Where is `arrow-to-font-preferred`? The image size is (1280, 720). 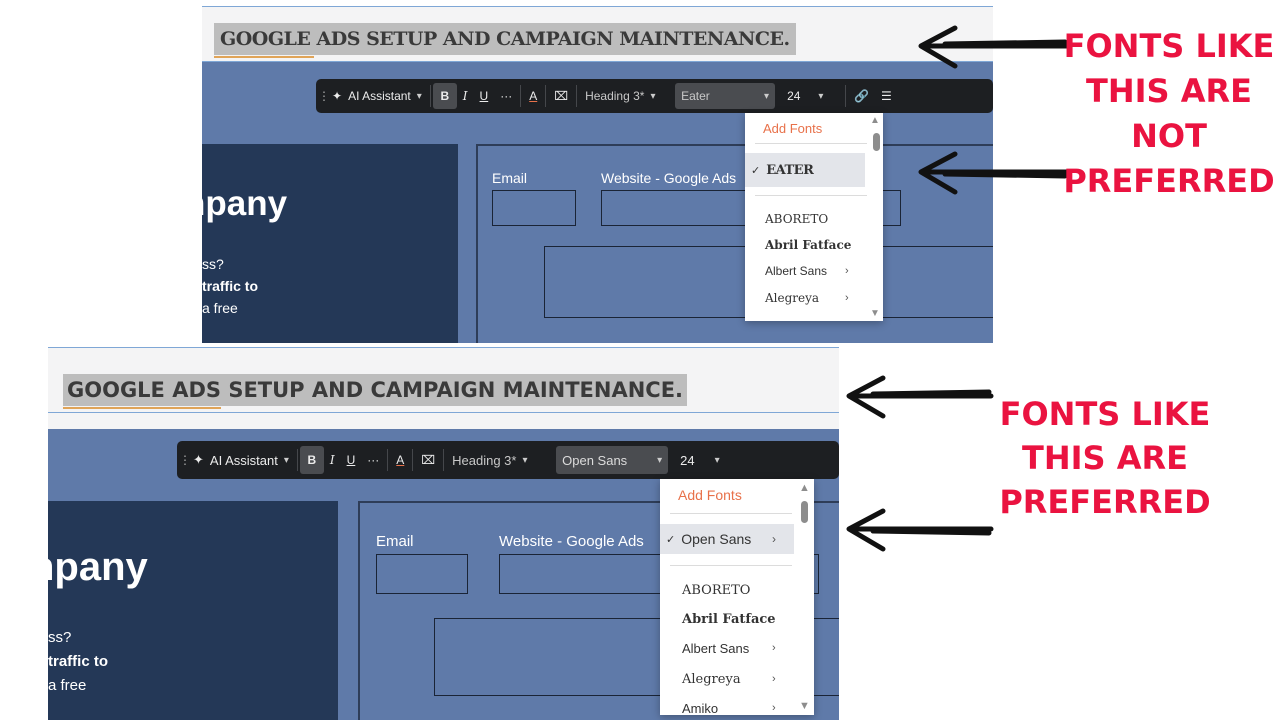 arrow-to-font-preferred is located at coordinates (920, 530).